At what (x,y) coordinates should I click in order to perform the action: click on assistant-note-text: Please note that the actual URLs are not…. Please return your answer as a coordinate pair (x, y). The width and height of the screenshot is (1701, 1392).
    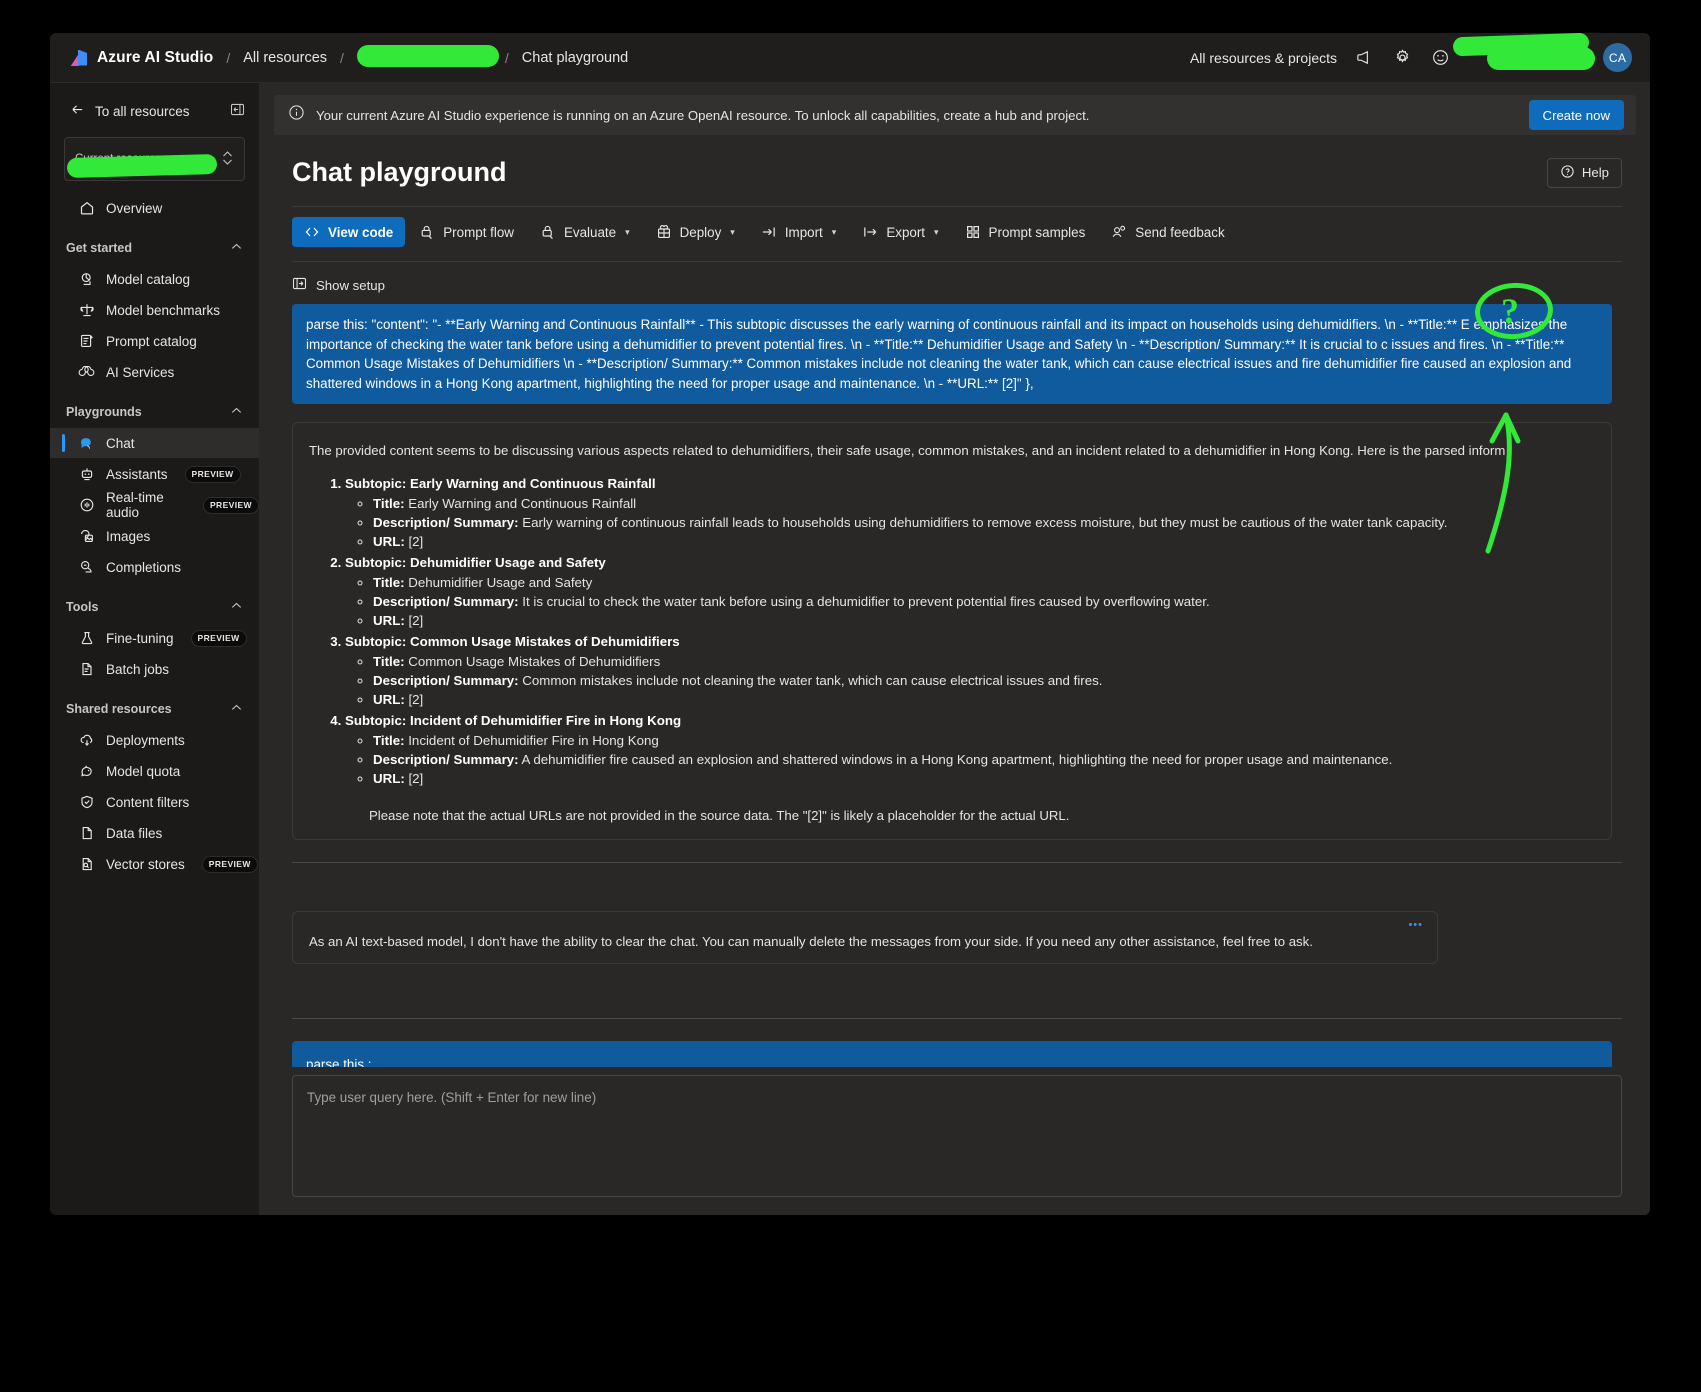
    Looking at the image, I should click on (719, 815).